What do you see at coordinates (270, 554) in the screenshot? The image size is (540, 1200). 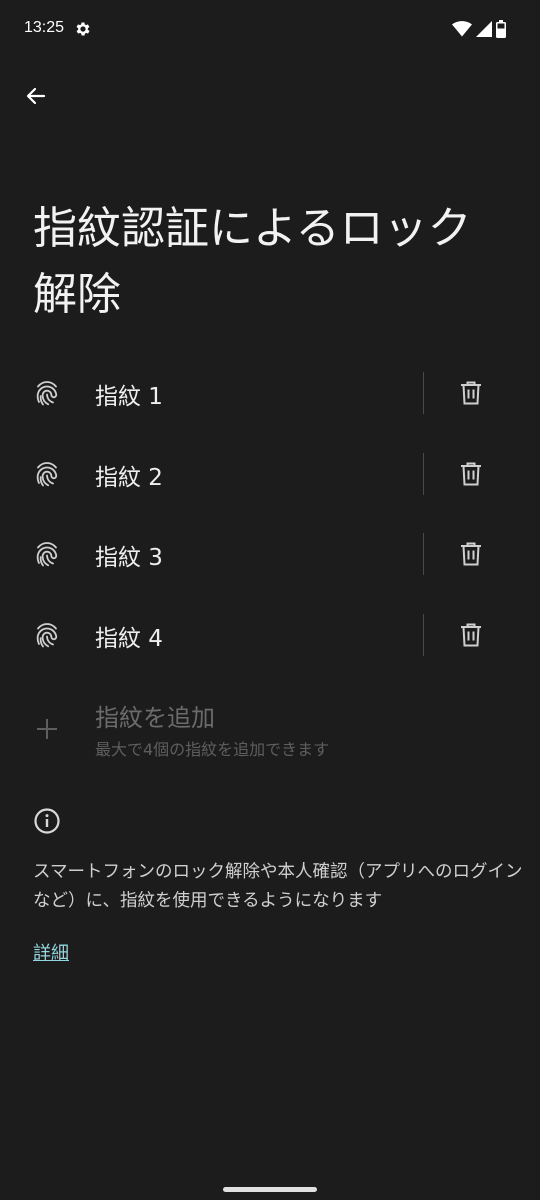 I see `fingerprint-item: 指紋 3` at bounding box center [270, 554].